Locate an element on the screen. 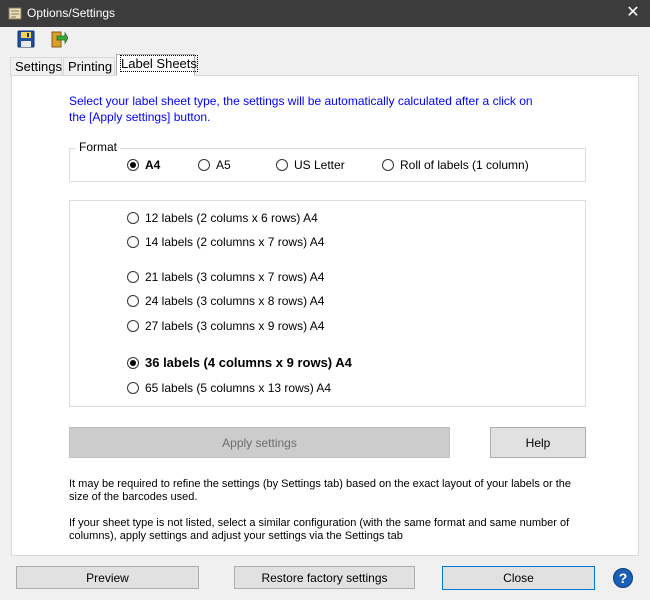 Image resolution: width=650 pixels, height=600 pixels. sheet-option-27: 27 labels (3 columns x 9 rows) A4 is located at coordinates (225, 326).